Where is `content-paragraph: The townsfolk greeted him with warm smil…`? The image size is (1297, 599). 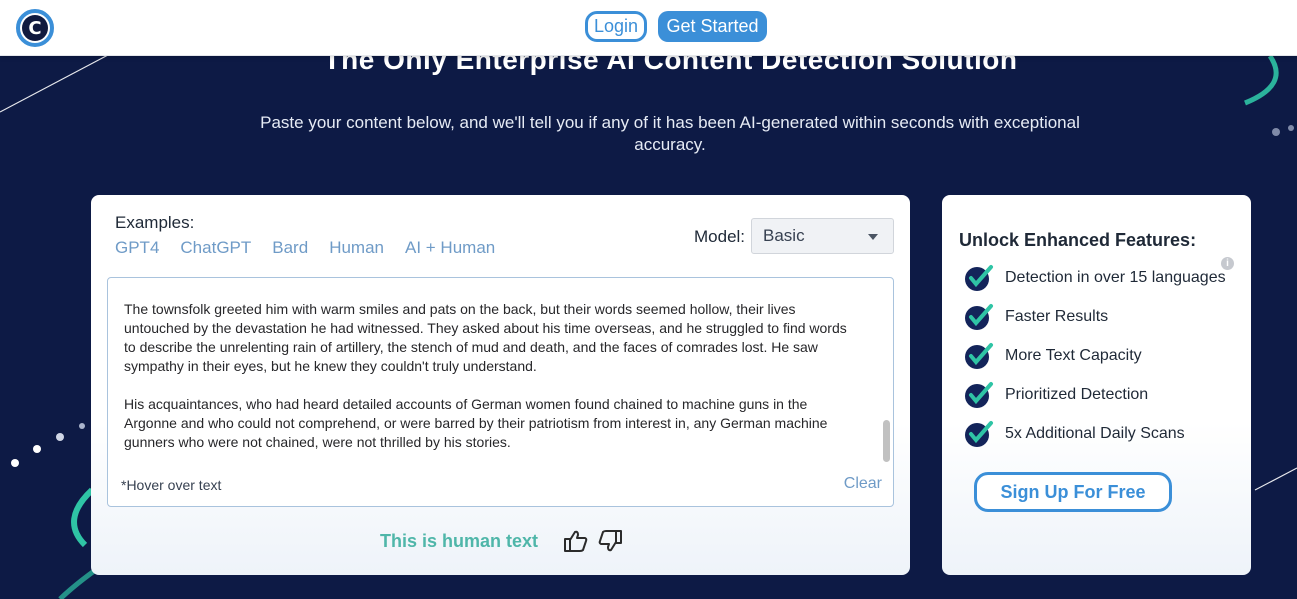
content-paragraph: The townsfolk greeted him with warm smil… is located at coordinates (485, 337).